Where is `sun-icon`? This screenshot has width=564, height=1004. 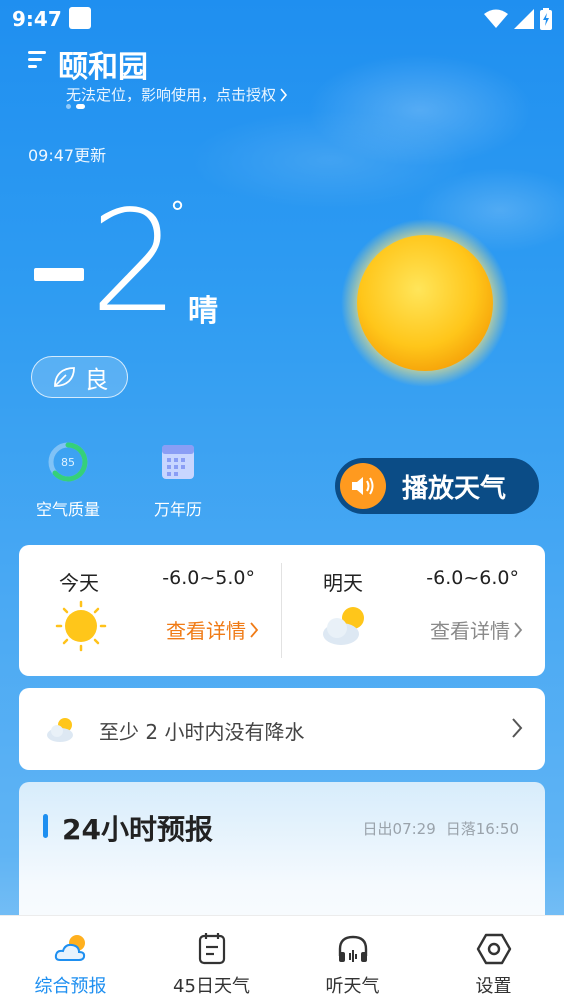 sun-icon is located at coordinates (425, 303).